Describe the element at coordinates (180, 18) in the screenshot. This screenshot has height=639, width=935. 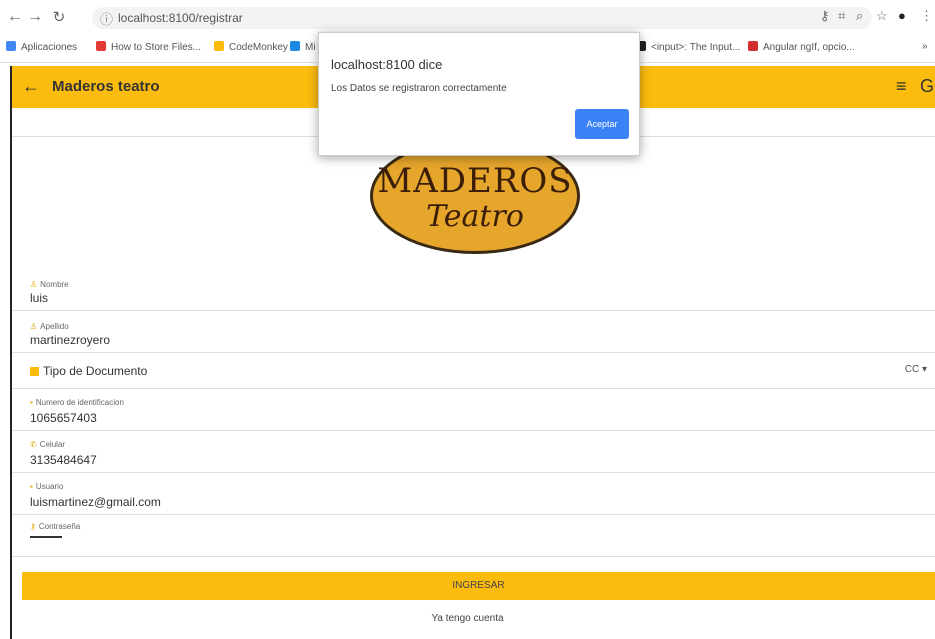
I see `url-text: localhost:8100/registrar` at that location.